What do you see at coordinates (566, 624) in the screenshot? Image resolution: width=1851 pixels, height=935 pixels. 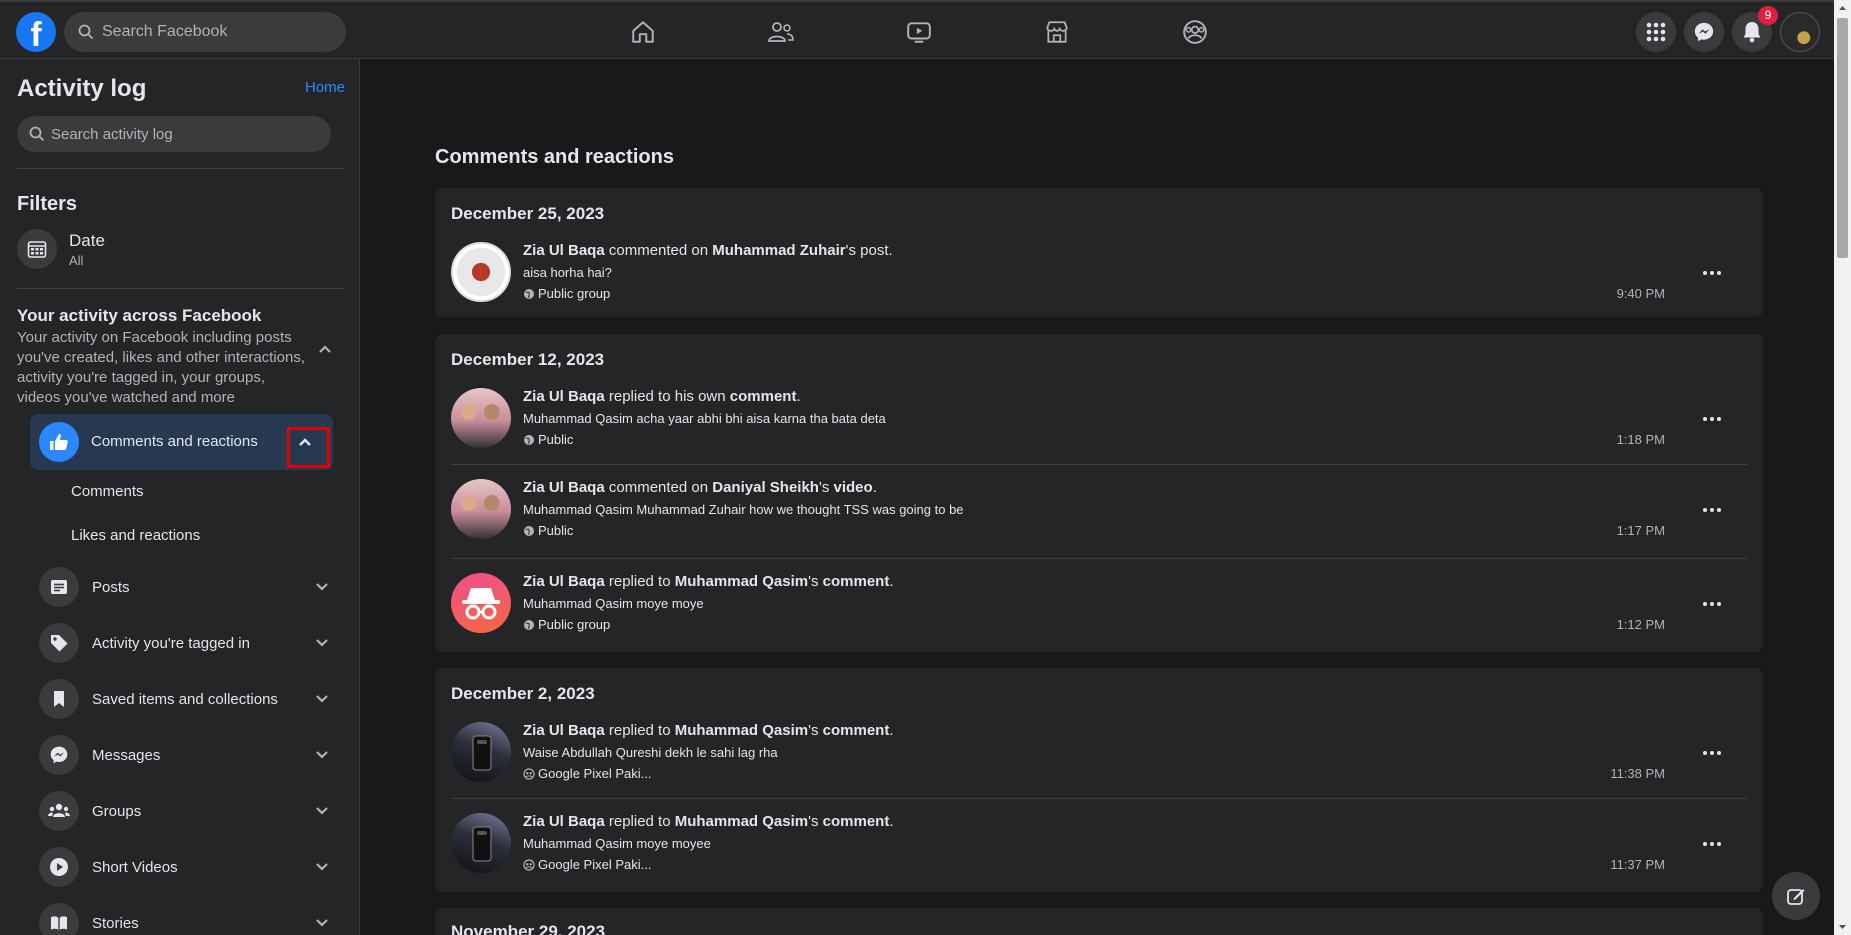 I see `entry-audience: Public group` at bounding box center [566, 624].